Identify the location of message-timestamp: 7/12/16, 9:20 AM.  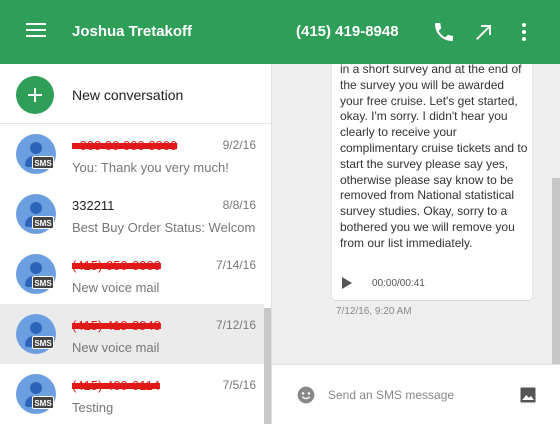
(374, 311).